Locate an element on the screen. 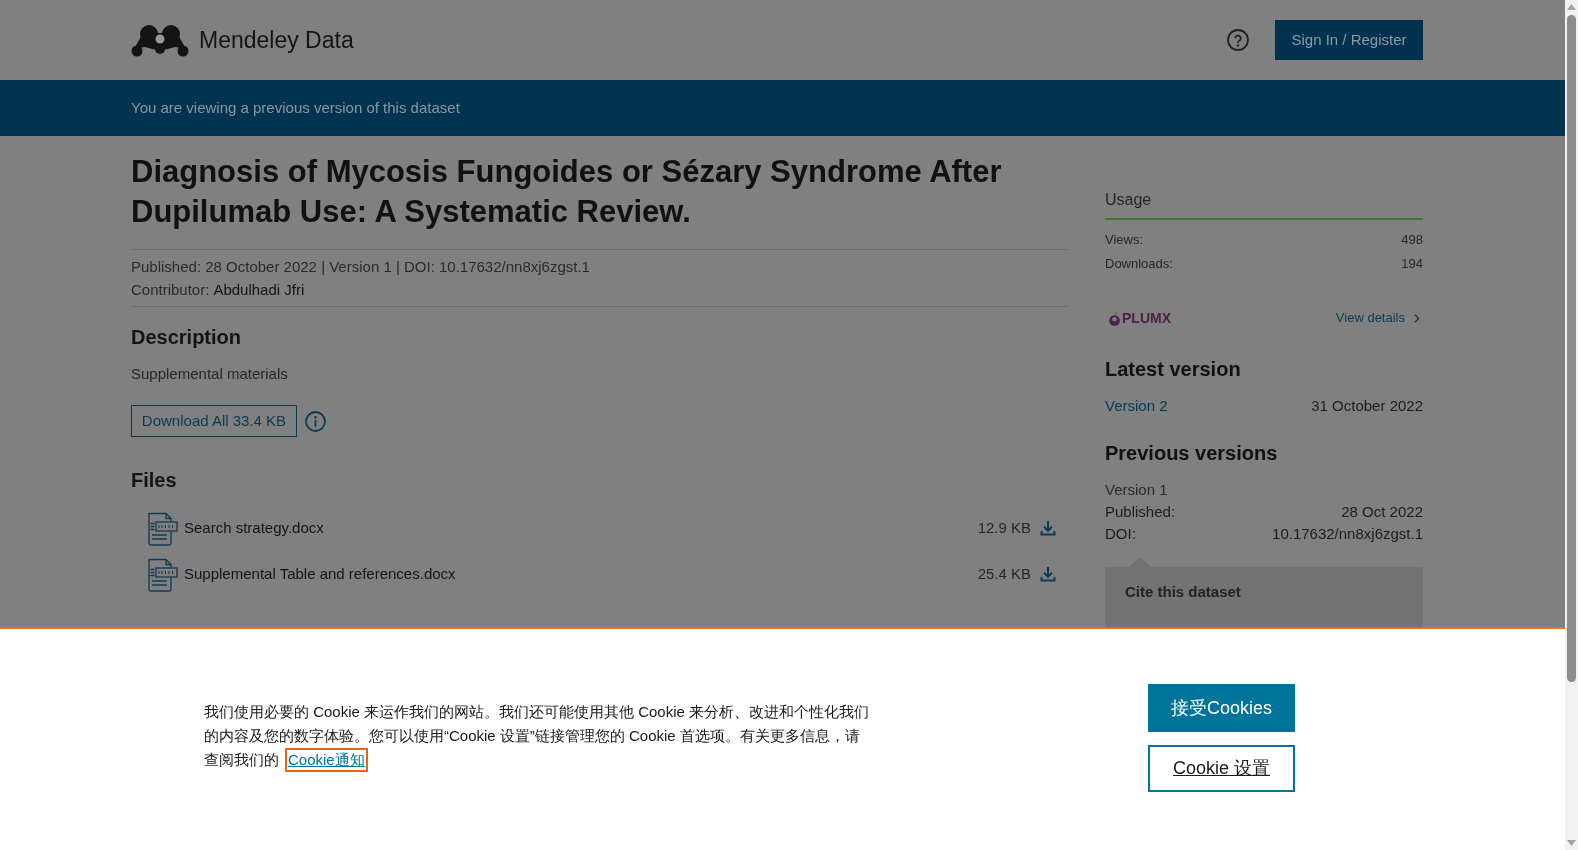 The height and width of the screenshot is (850, 1578). accept-cookies-button: 接受Cookies is located at coordinates (1221, 708).